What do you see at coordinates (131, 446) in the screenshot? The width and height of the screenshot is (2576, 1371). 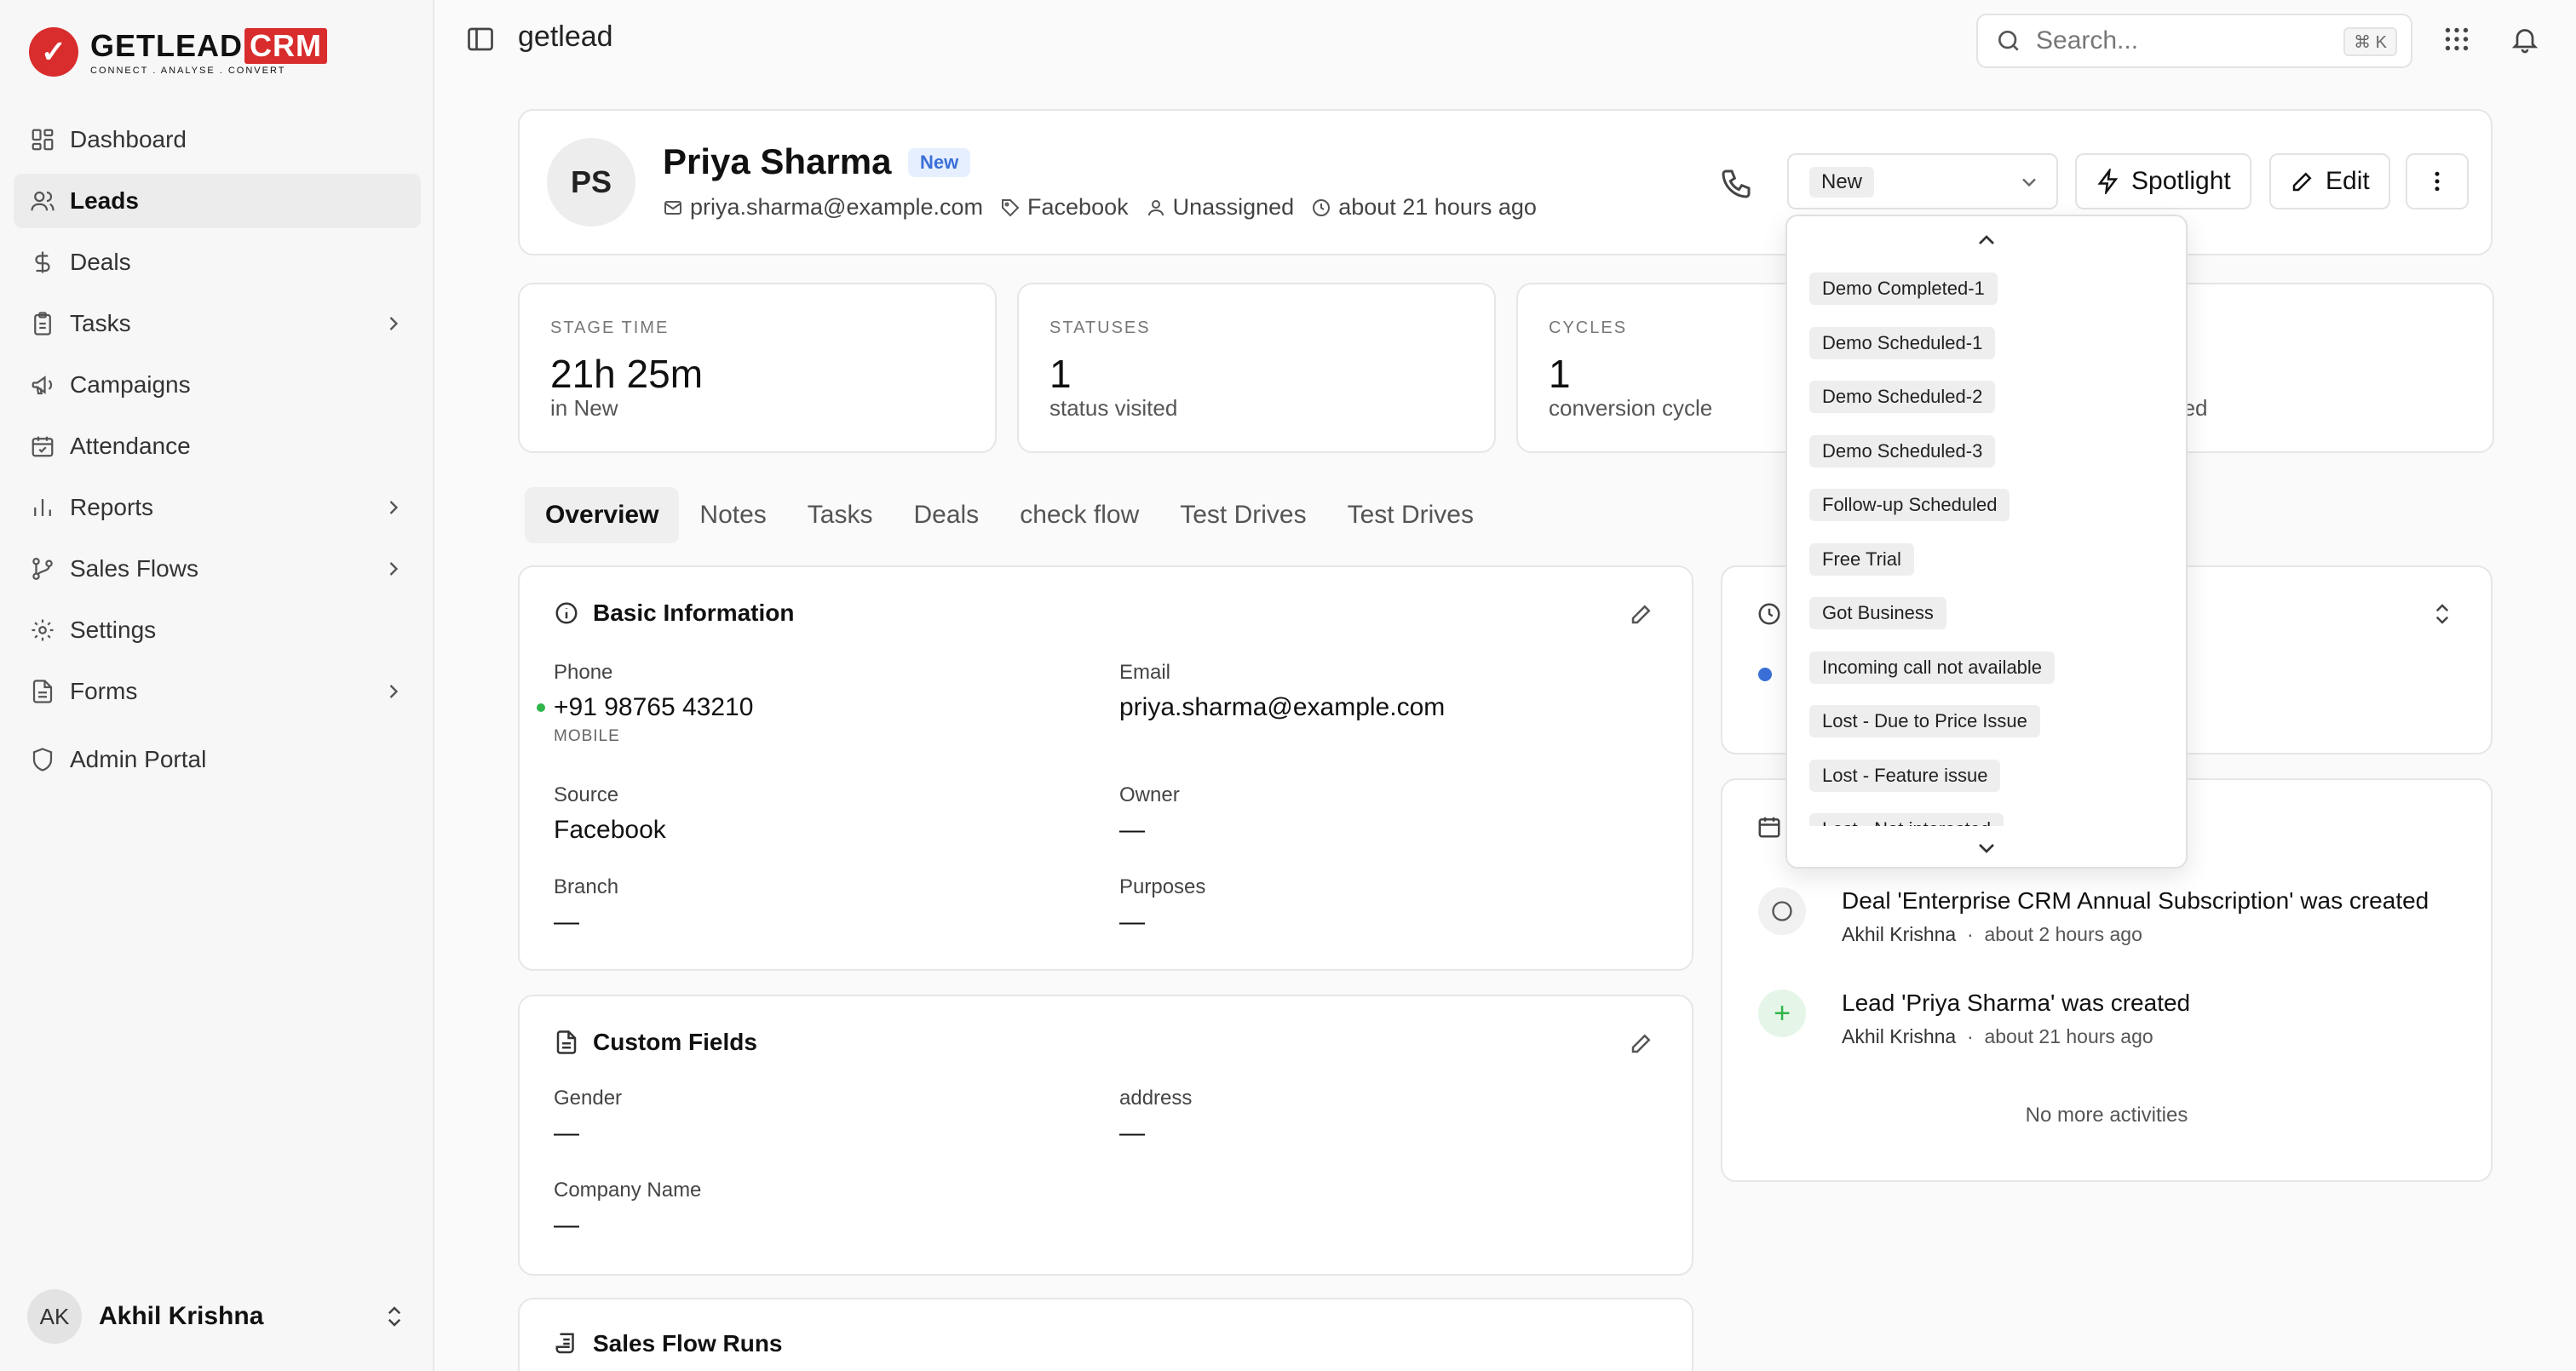 I see `sidebar-item-label: Attendance` at bounding box center [131, 446].